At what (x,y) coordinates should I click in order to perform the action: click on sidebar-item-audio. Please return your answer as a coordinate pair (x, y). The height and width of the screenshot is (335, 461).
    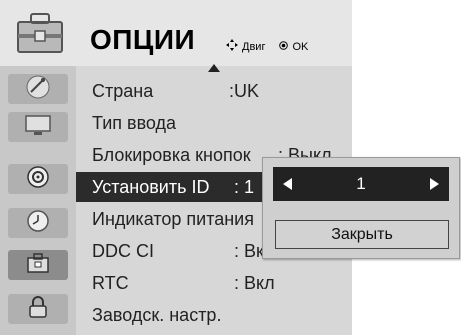
    Looking at the image, I should click on (38, 179).